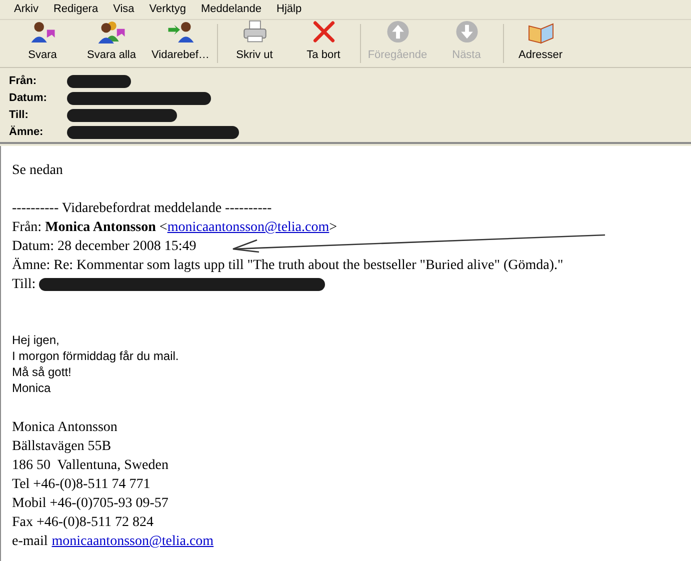  What do you see at coordinates (32, 388) in the screenshot?
I see `body-text: Monica` at bounding box center [32, 388].